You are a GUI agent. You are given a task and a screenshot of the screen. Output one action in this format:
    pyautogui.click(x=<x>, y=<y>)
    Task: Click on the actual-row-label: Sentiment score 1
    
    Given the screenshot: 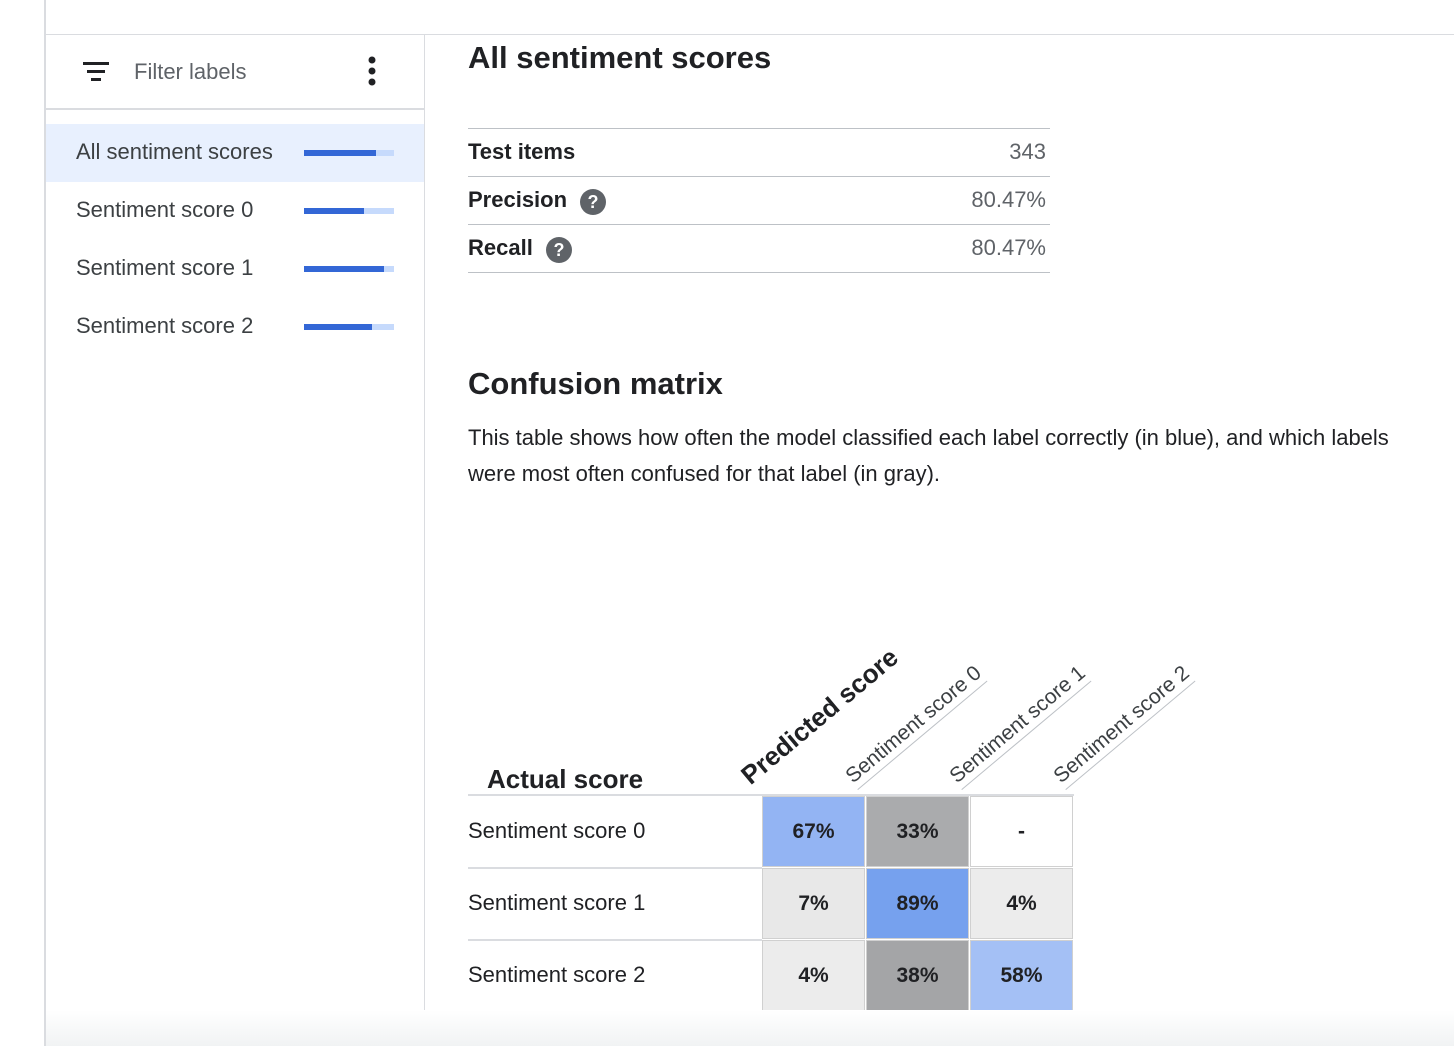 What is the action you would take?
    pyautogui.click(x=557, y=902)
    